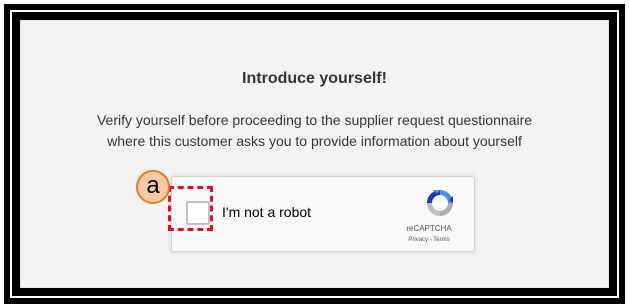 The height and width of the screenshot is (308, 629). Describe the element at coordinates (266, 212) in the screenshot. I see `not-a-robot-label: I'm not a robot` at that location.